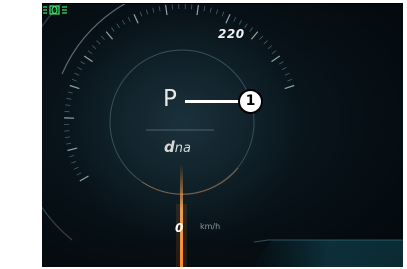 The height and width of the screenshot is (269, 407). Describe the element at coordinates (170, 99) in the screenshot. I see `gear-indicator: P` at that location.